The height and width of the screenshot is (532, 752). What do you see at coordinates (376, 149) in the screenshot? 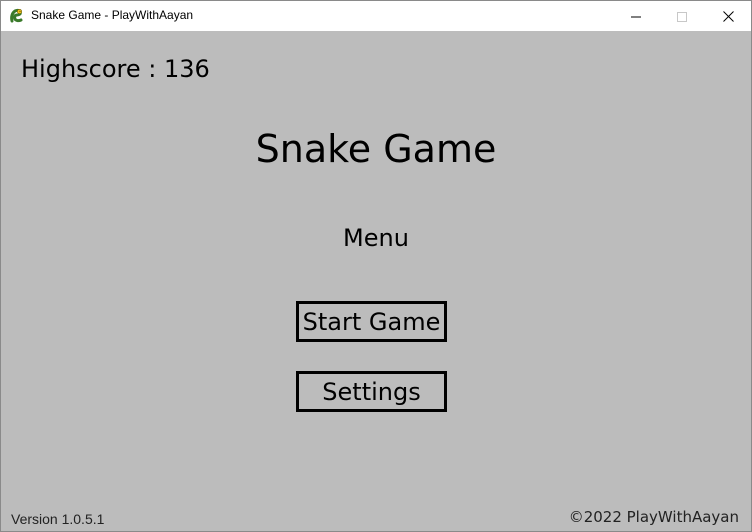
I see `game-title: Snake Game` at bounding box center [376, 149].